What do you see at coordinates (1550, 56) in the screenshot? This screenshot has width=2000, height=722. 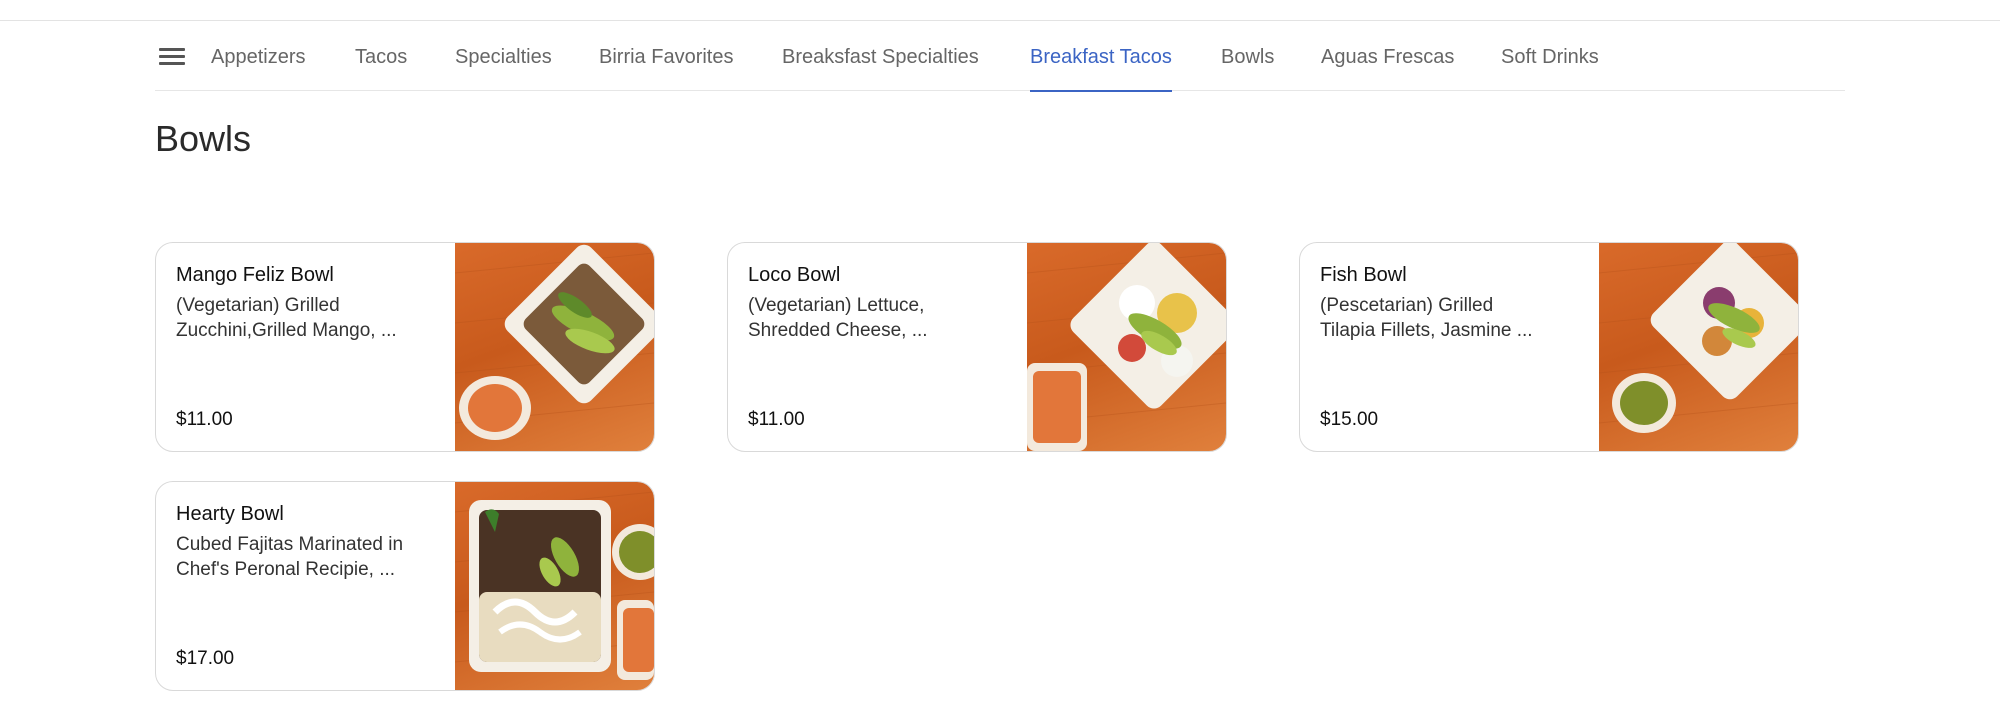 I see `tab-soft-drinks: Soft Drinks` at bounding box center [1550, 56].